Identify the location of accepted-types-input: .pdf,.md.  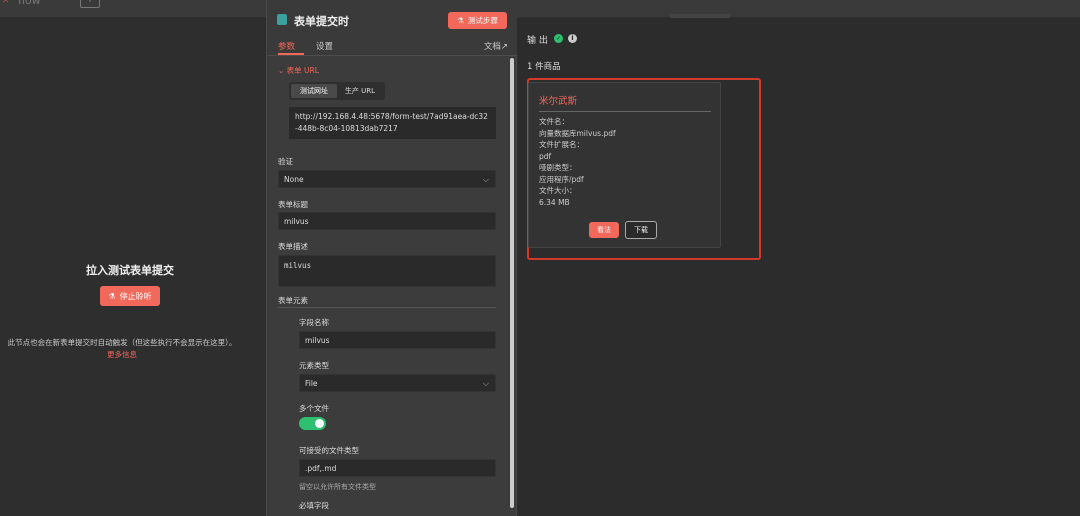
(397, 468).